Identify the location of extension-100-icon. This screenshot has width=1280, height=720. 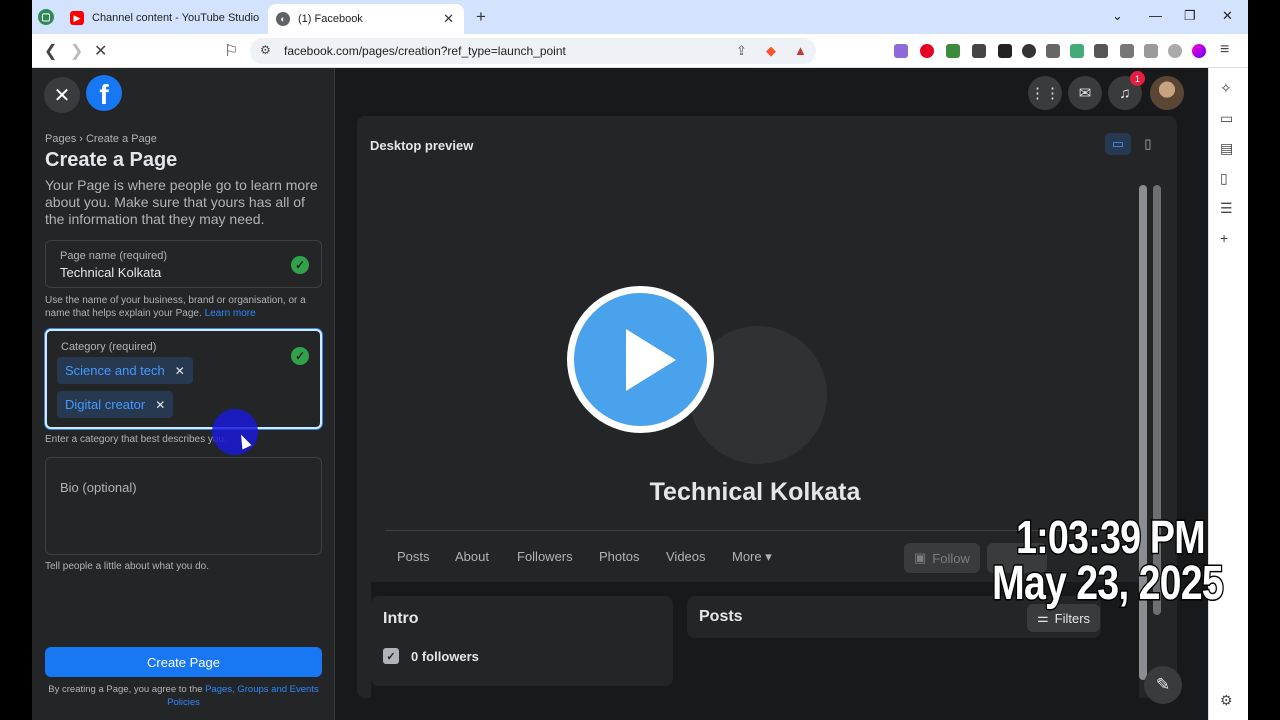
(901, 51).